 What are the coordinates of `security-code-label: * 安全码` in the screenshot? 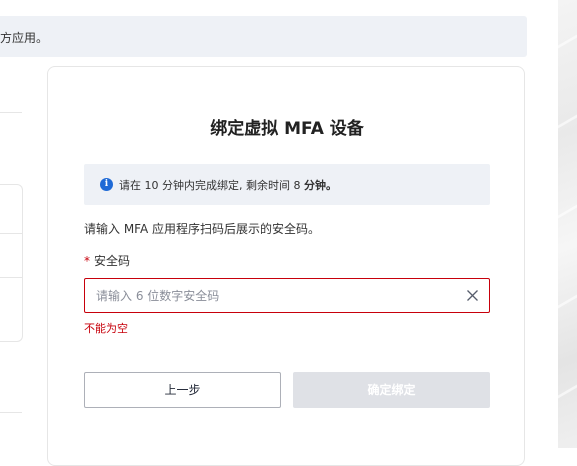 It's located at (107, 260).